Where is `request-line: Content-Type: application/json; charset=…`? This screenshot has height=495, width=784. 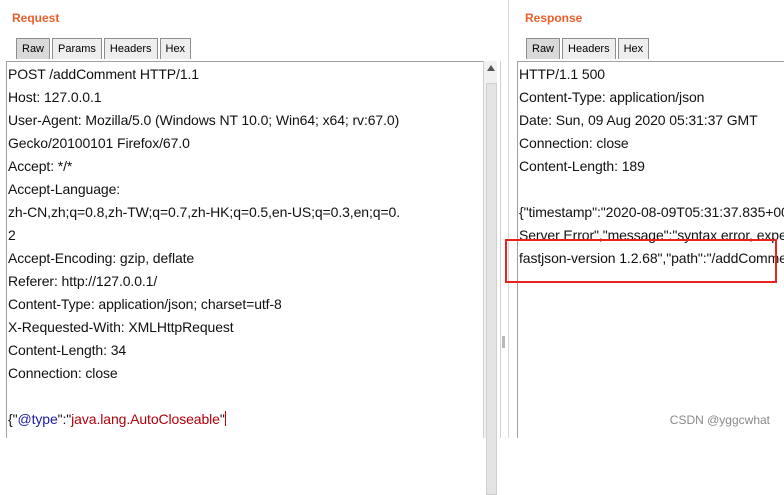 request-line: Content-Type: application/json; charset=… is located at coordinates (145, 304).